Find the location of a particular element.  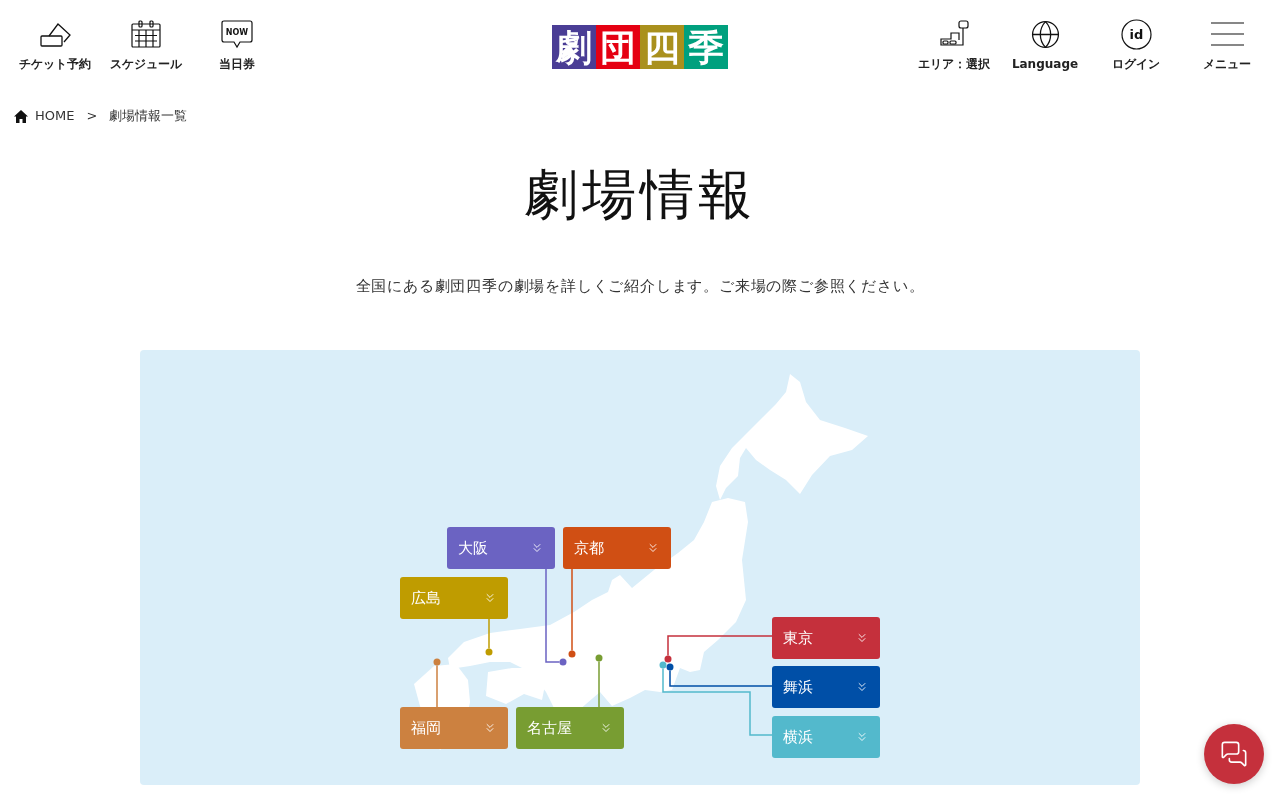

chat-icon is located at coordinates (1234, 754).